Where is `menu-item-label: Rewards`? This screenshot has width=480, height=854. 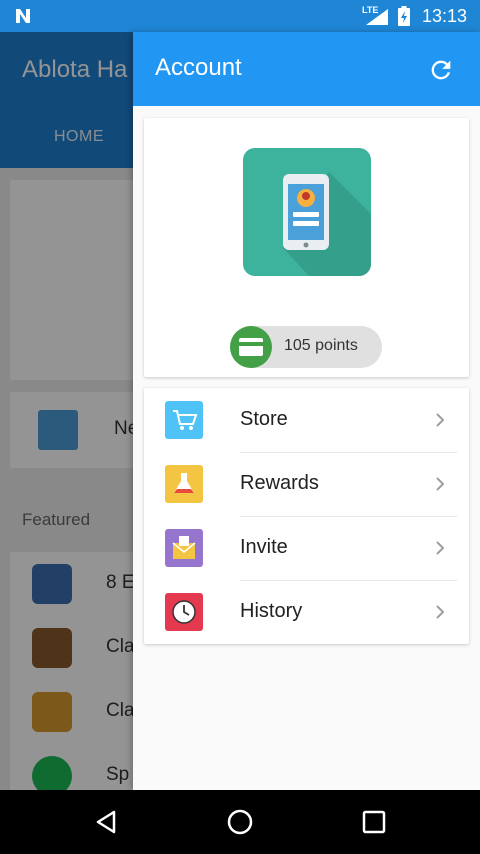
menu-item-label: Rewards is located at coordinates (279, 483).